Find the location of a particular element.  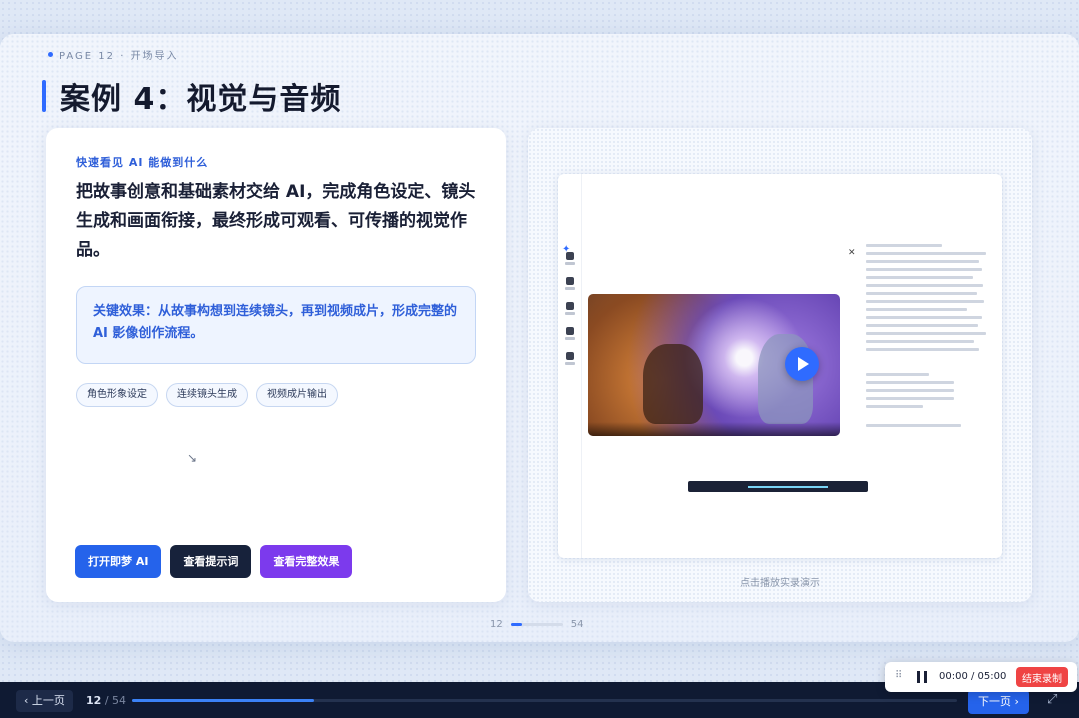

pager-total: 54 is located at coordinates (577, 624).